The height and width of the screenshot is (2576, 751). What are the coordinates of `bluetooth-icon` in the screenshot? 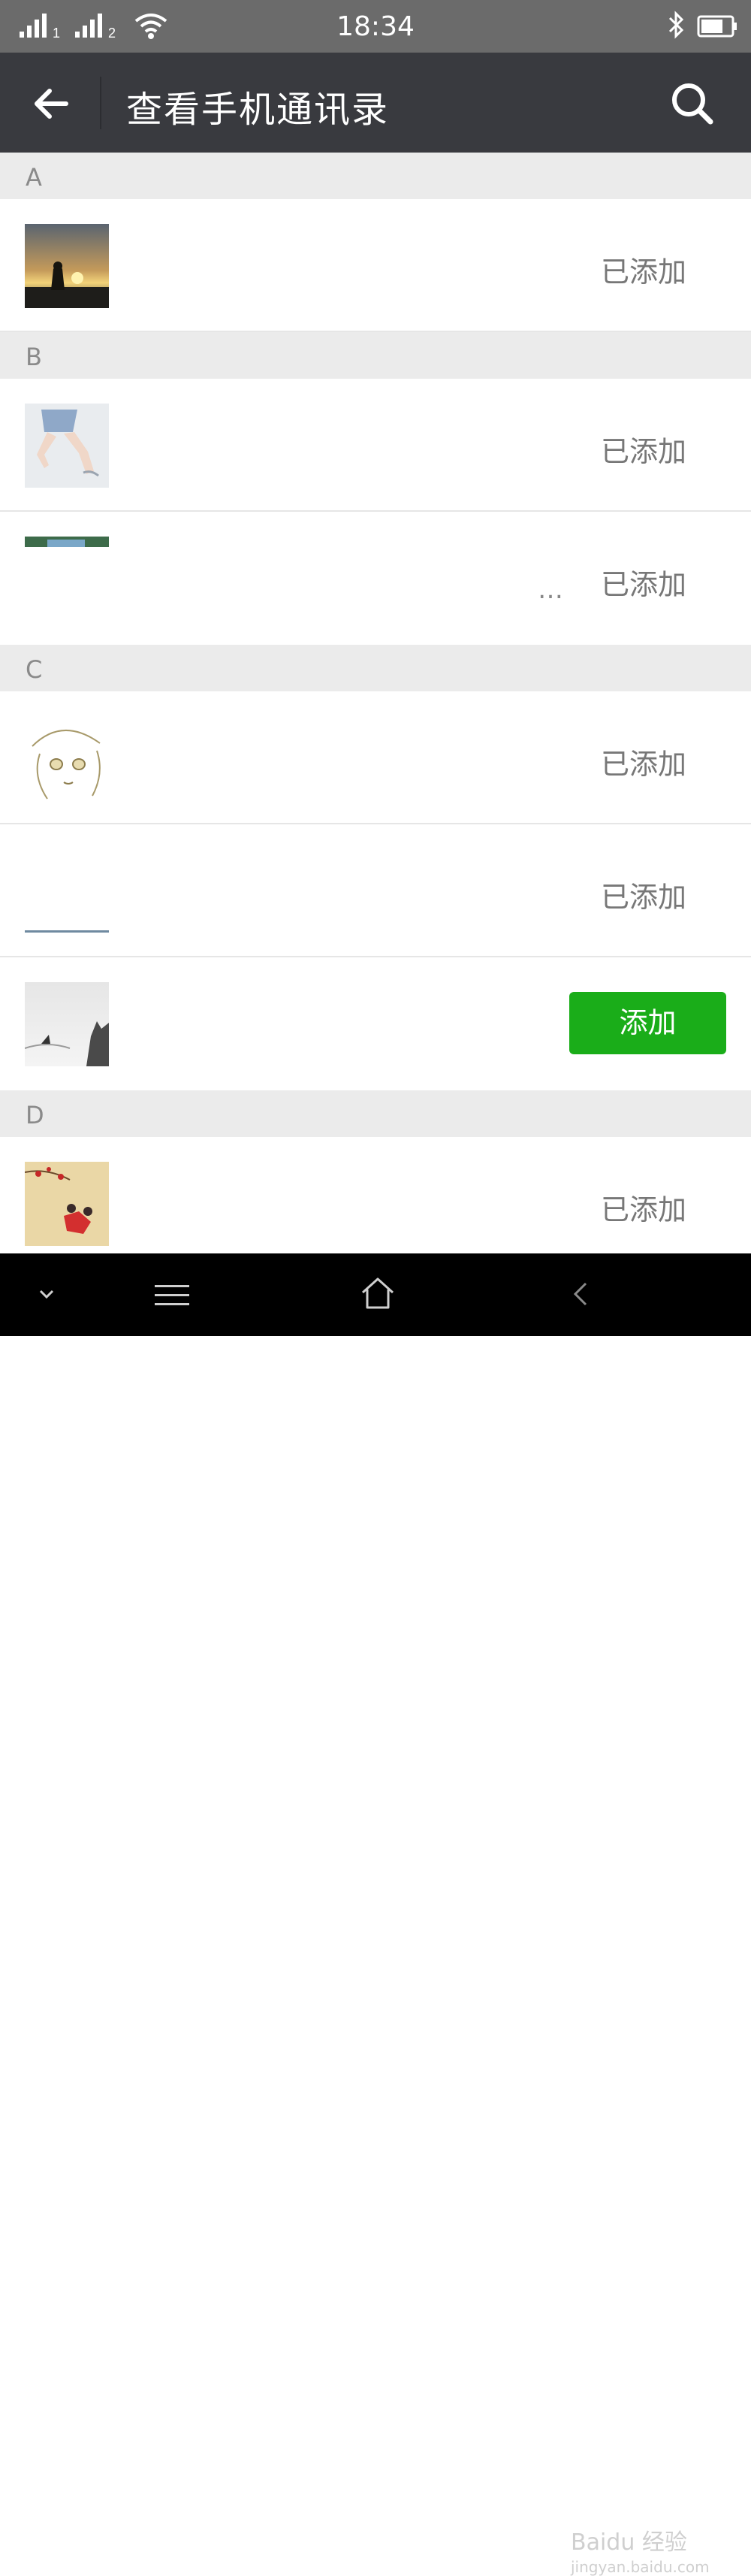 It's located at (676, 25).